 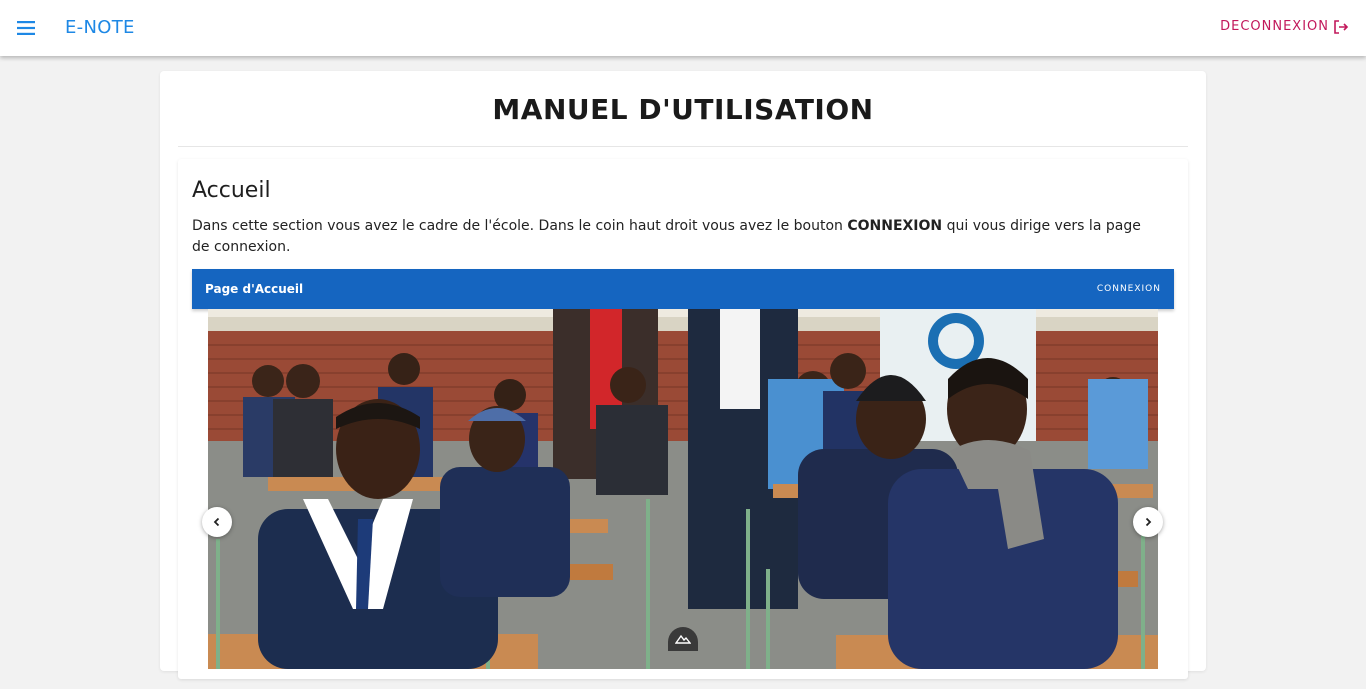 I want to click on carousel-prev-button, so click(x=217, y=522).